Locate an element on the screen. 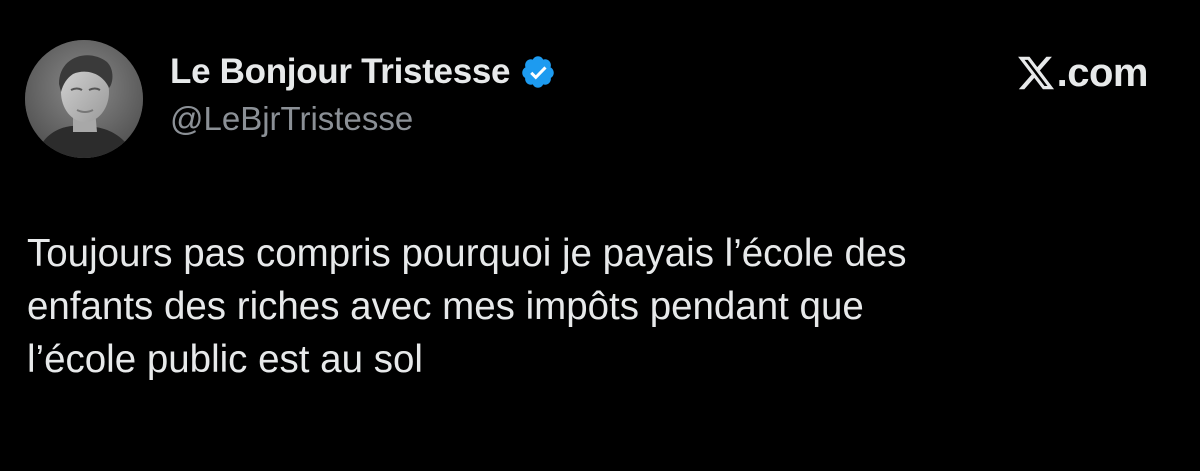 The width and height of the screenshot is (1200, 471). x-brand-watermark: .com is located at coordinates (1082, 73).